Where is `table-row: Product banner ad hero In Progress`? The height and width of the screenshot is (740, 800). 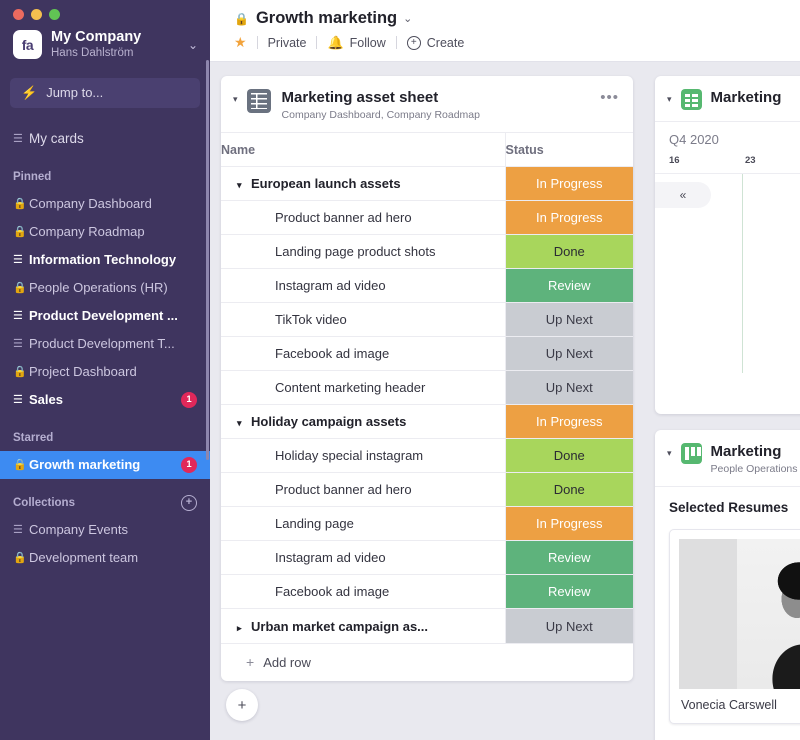
table-row: Product banner ad hero In Progress is located at coordinates (427, 217).